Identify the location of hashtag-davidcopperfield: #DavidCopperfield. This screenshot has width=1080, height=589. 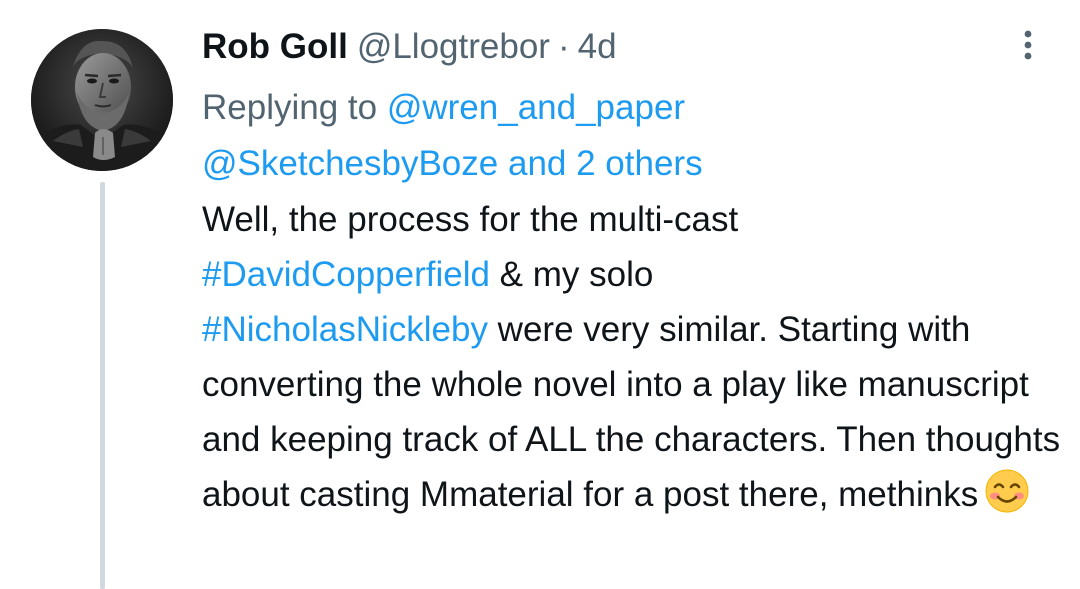
(346, 274).